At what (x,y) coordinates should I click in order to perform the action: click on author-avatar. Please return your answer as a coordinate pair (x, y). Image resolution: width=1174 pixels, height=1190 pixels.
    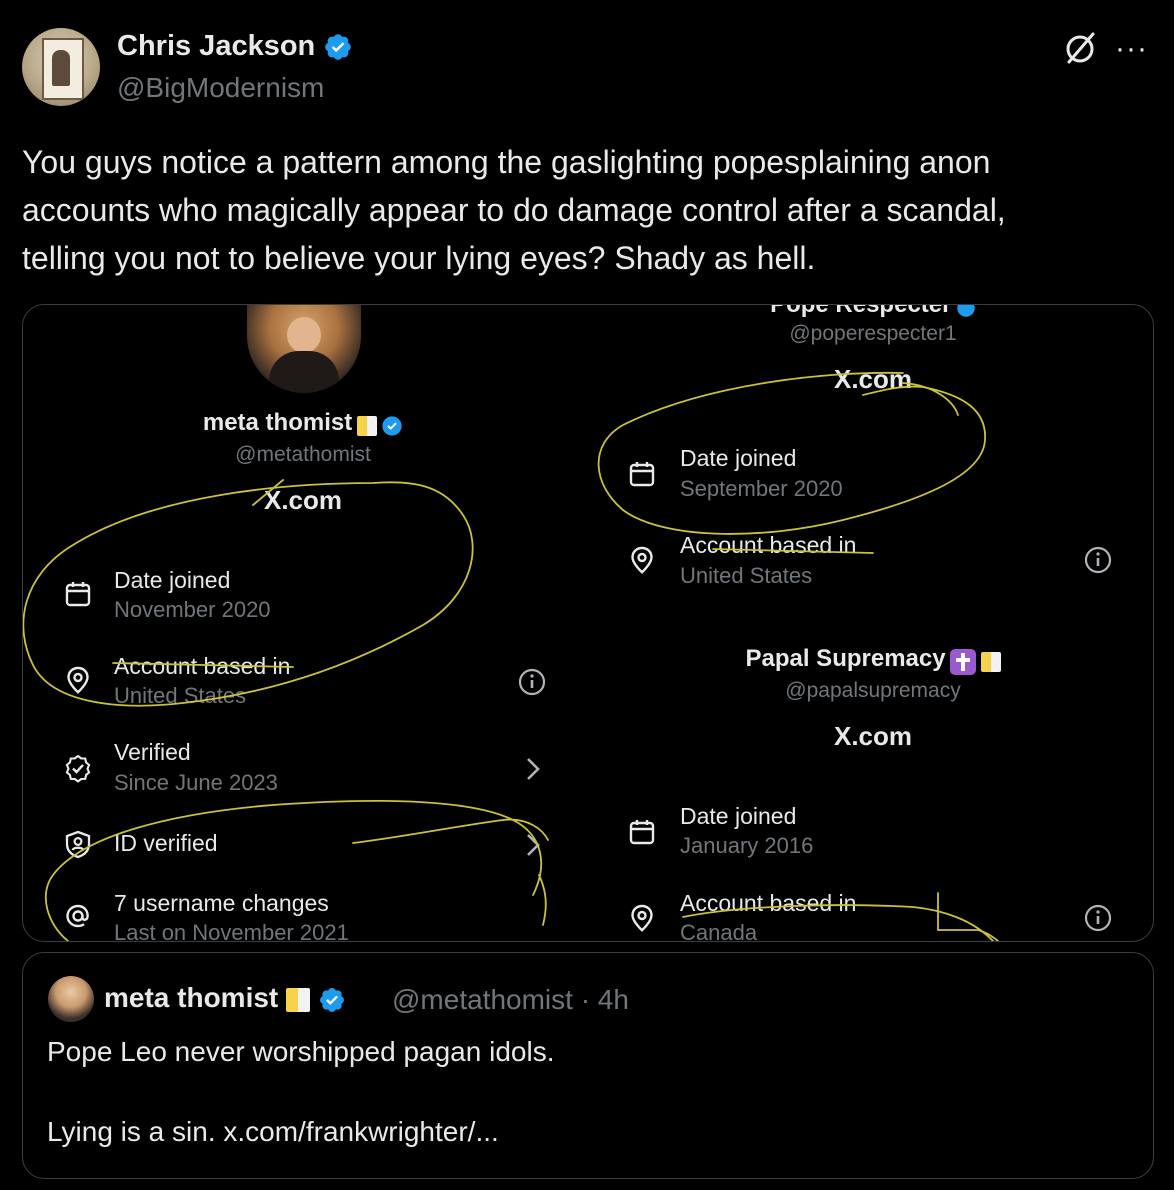
    Looking at the image, I should click on (61, 67).